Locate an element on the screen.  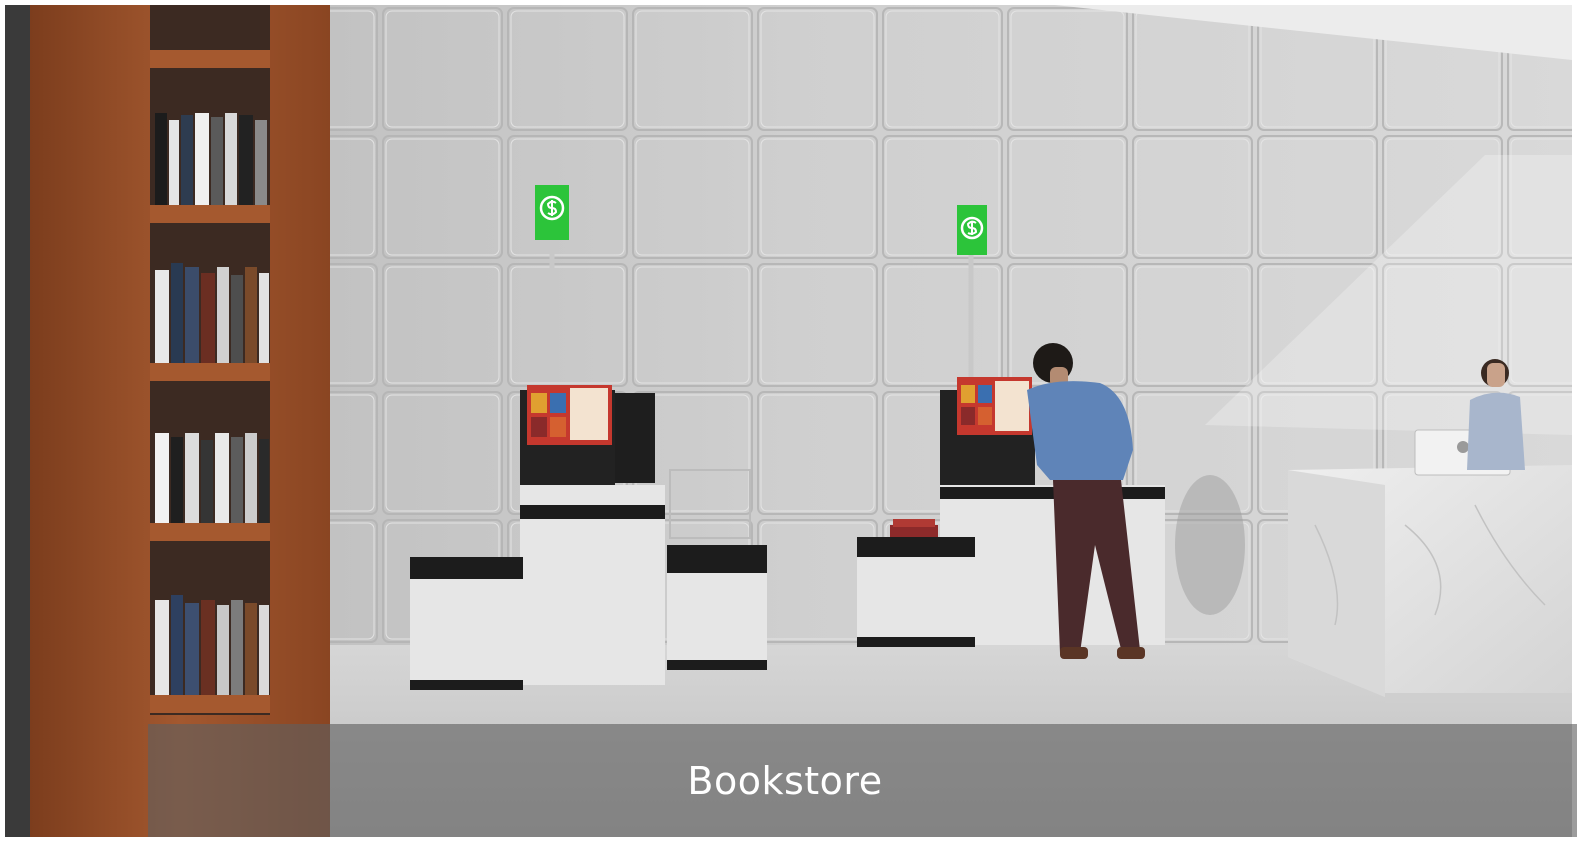
customer-shadow is located at coordinates (1210, 545).